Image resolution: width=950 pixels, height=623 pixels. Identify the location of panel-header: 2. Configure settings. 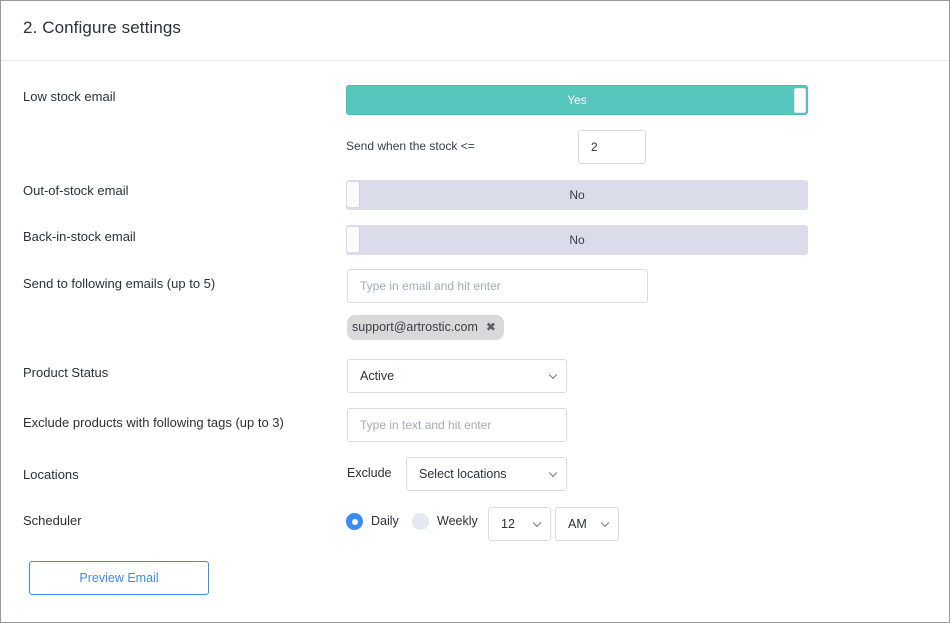
(475, 31).